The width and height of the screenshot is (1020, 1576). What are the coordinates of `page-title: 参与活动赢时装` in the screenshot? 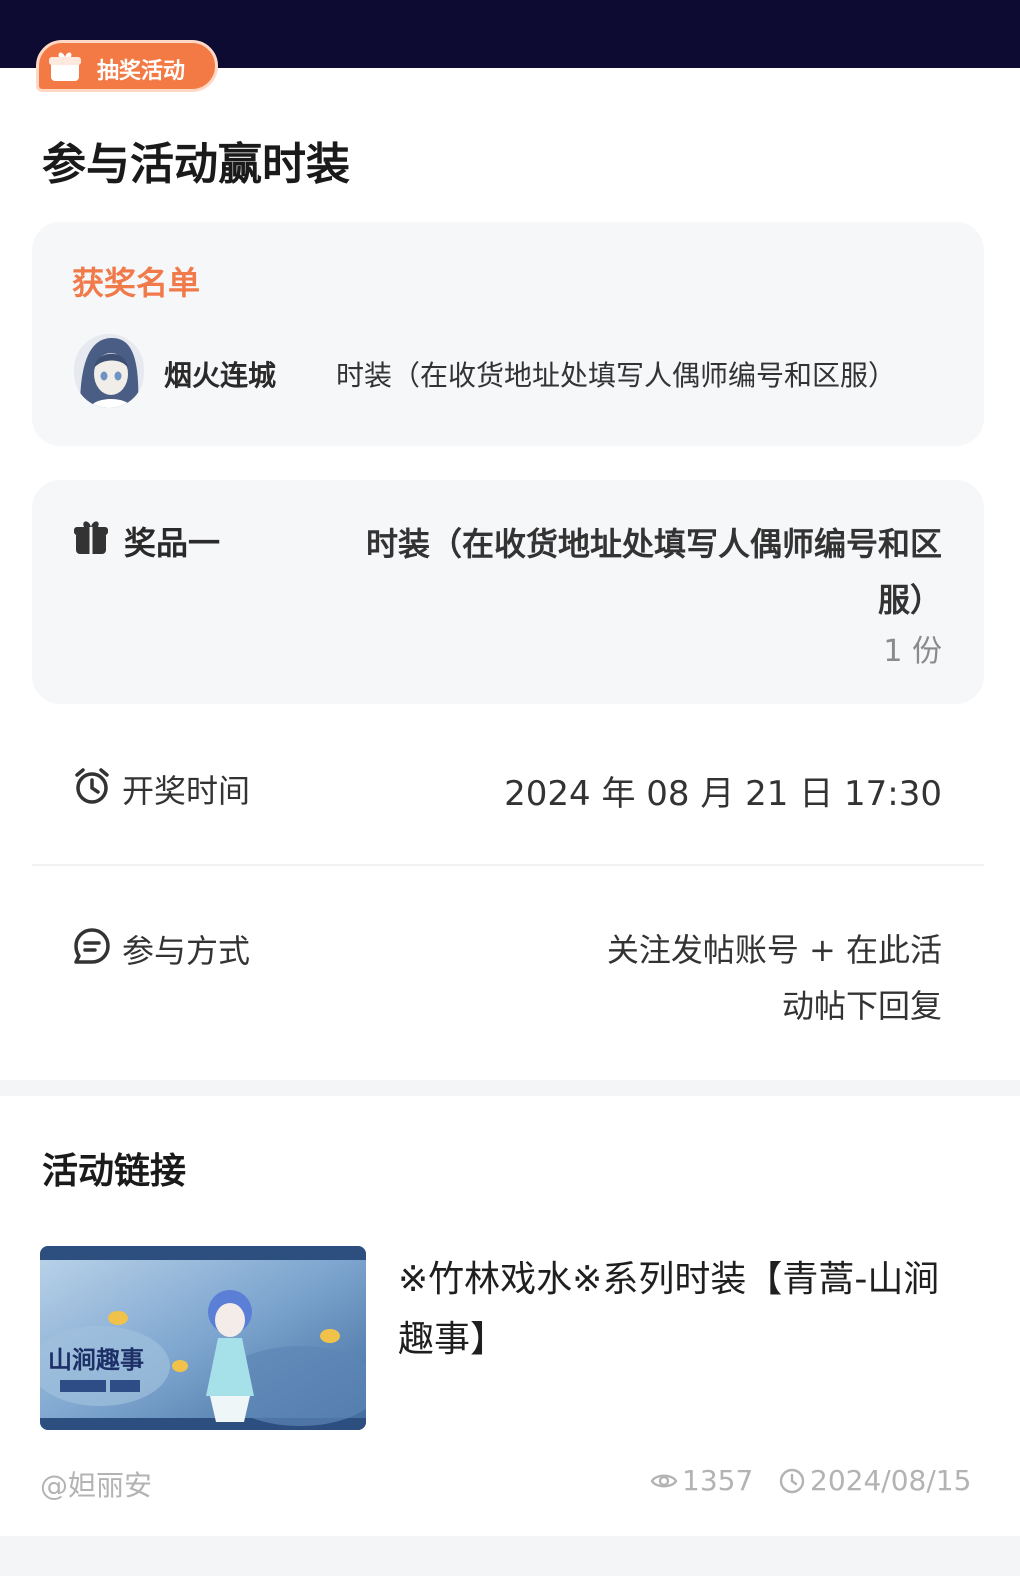 It's located at (196, 164).